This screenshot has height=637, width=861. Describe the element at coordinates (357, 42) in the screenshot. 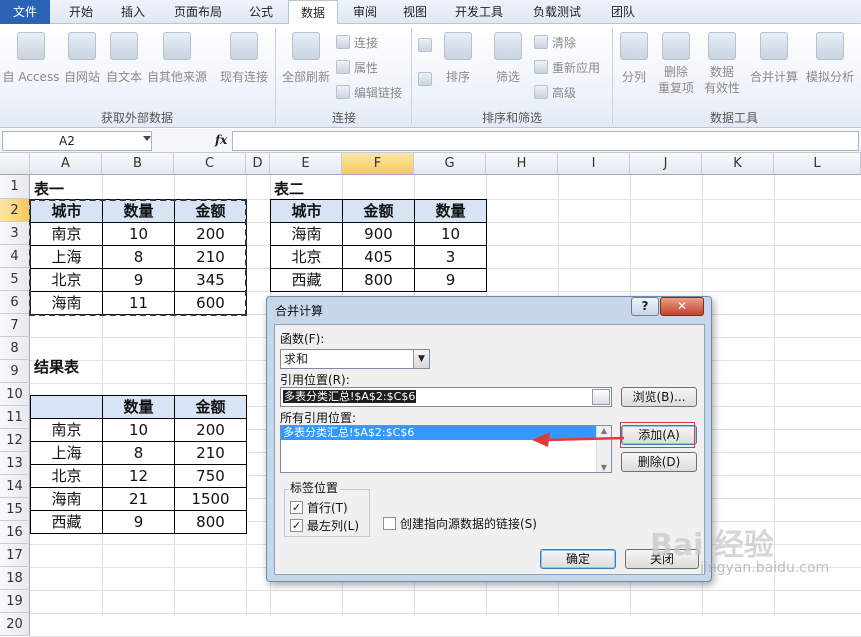

I see `connections-button: 连接` at that location.